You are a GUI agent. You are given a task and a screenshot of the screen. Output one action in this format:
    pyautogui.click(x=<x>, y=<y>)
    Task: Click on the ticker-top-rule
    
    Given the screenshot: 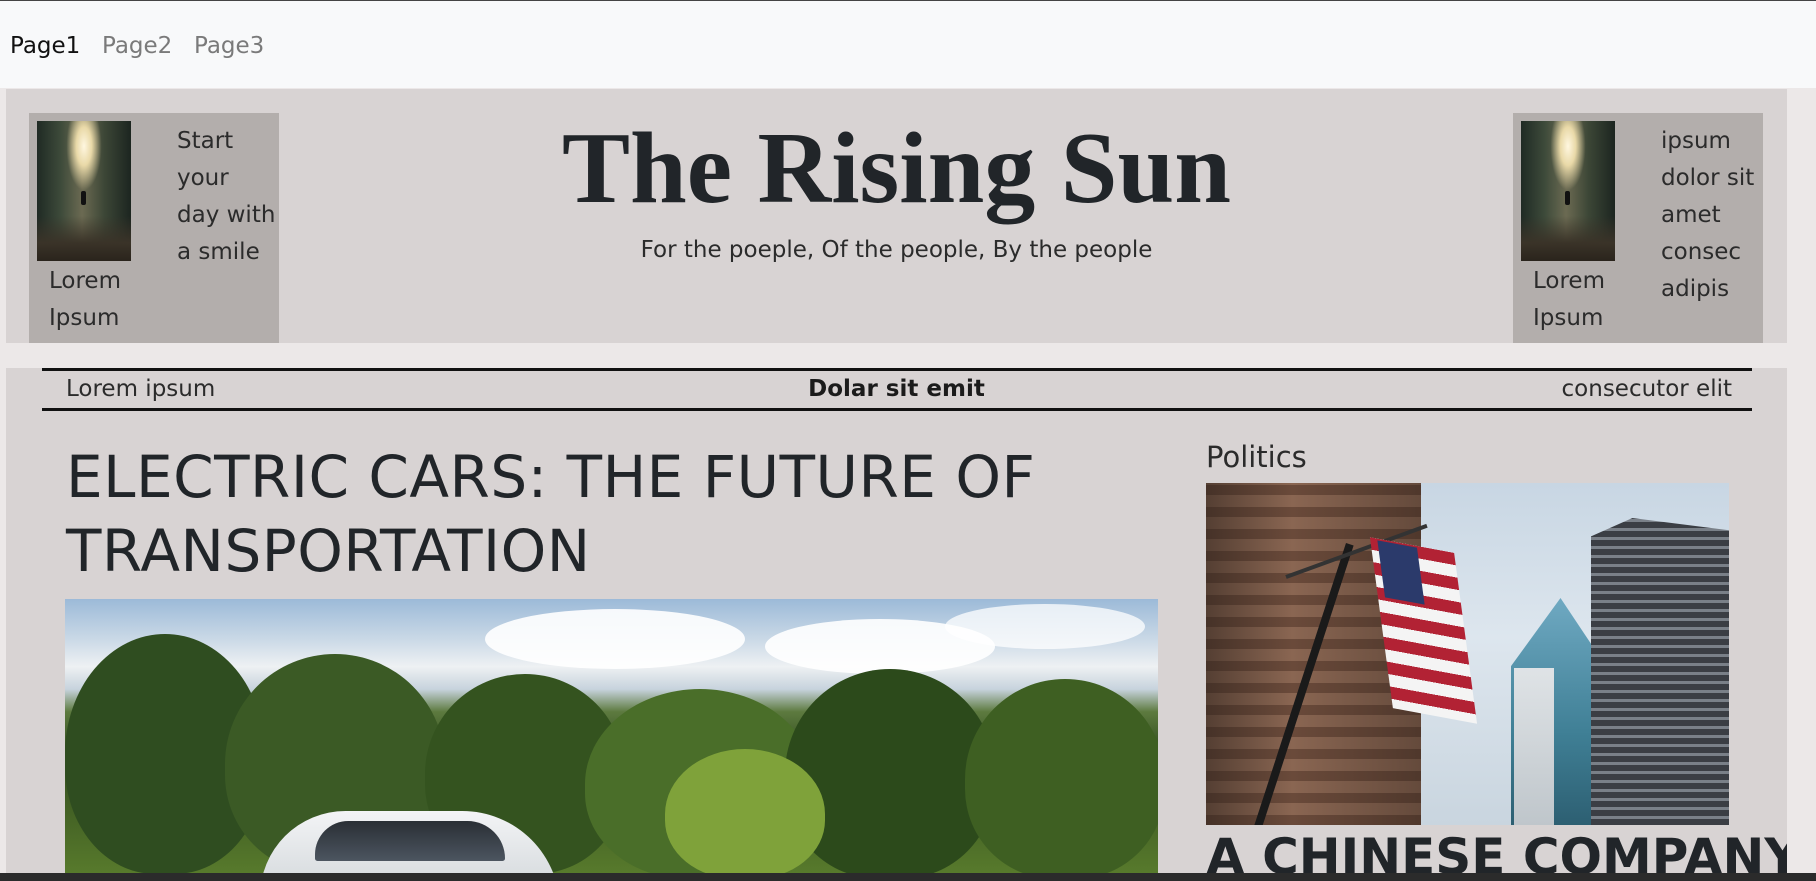 What is the action you would take?
    pyautogui.click(x=897, y=369)
    